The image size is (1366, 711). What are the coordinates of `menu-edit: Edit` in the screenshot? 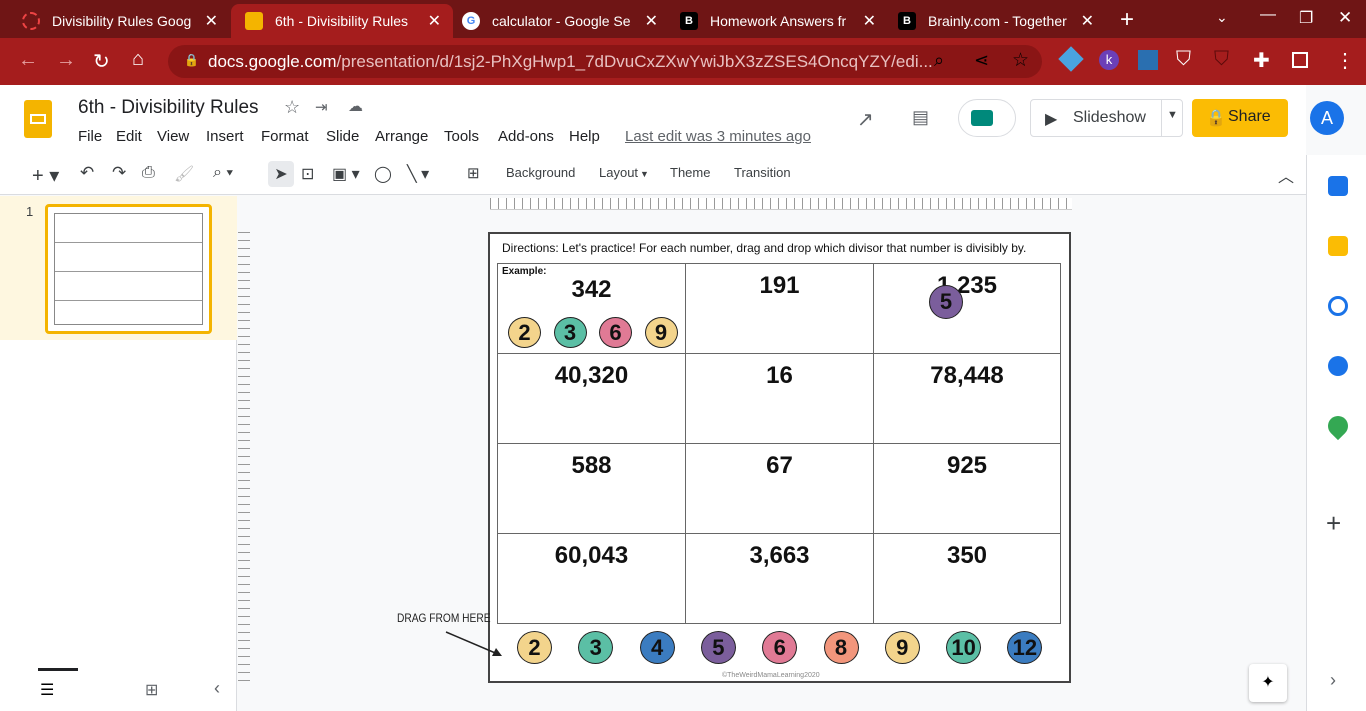 It's located at (129, 136).